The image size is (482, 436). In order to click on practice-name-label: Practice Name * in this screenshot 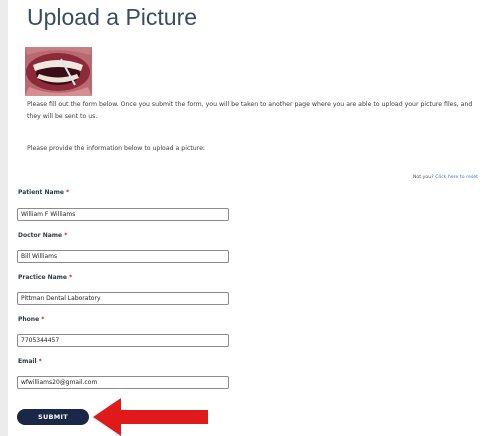, I will do `click(45, 277)`.